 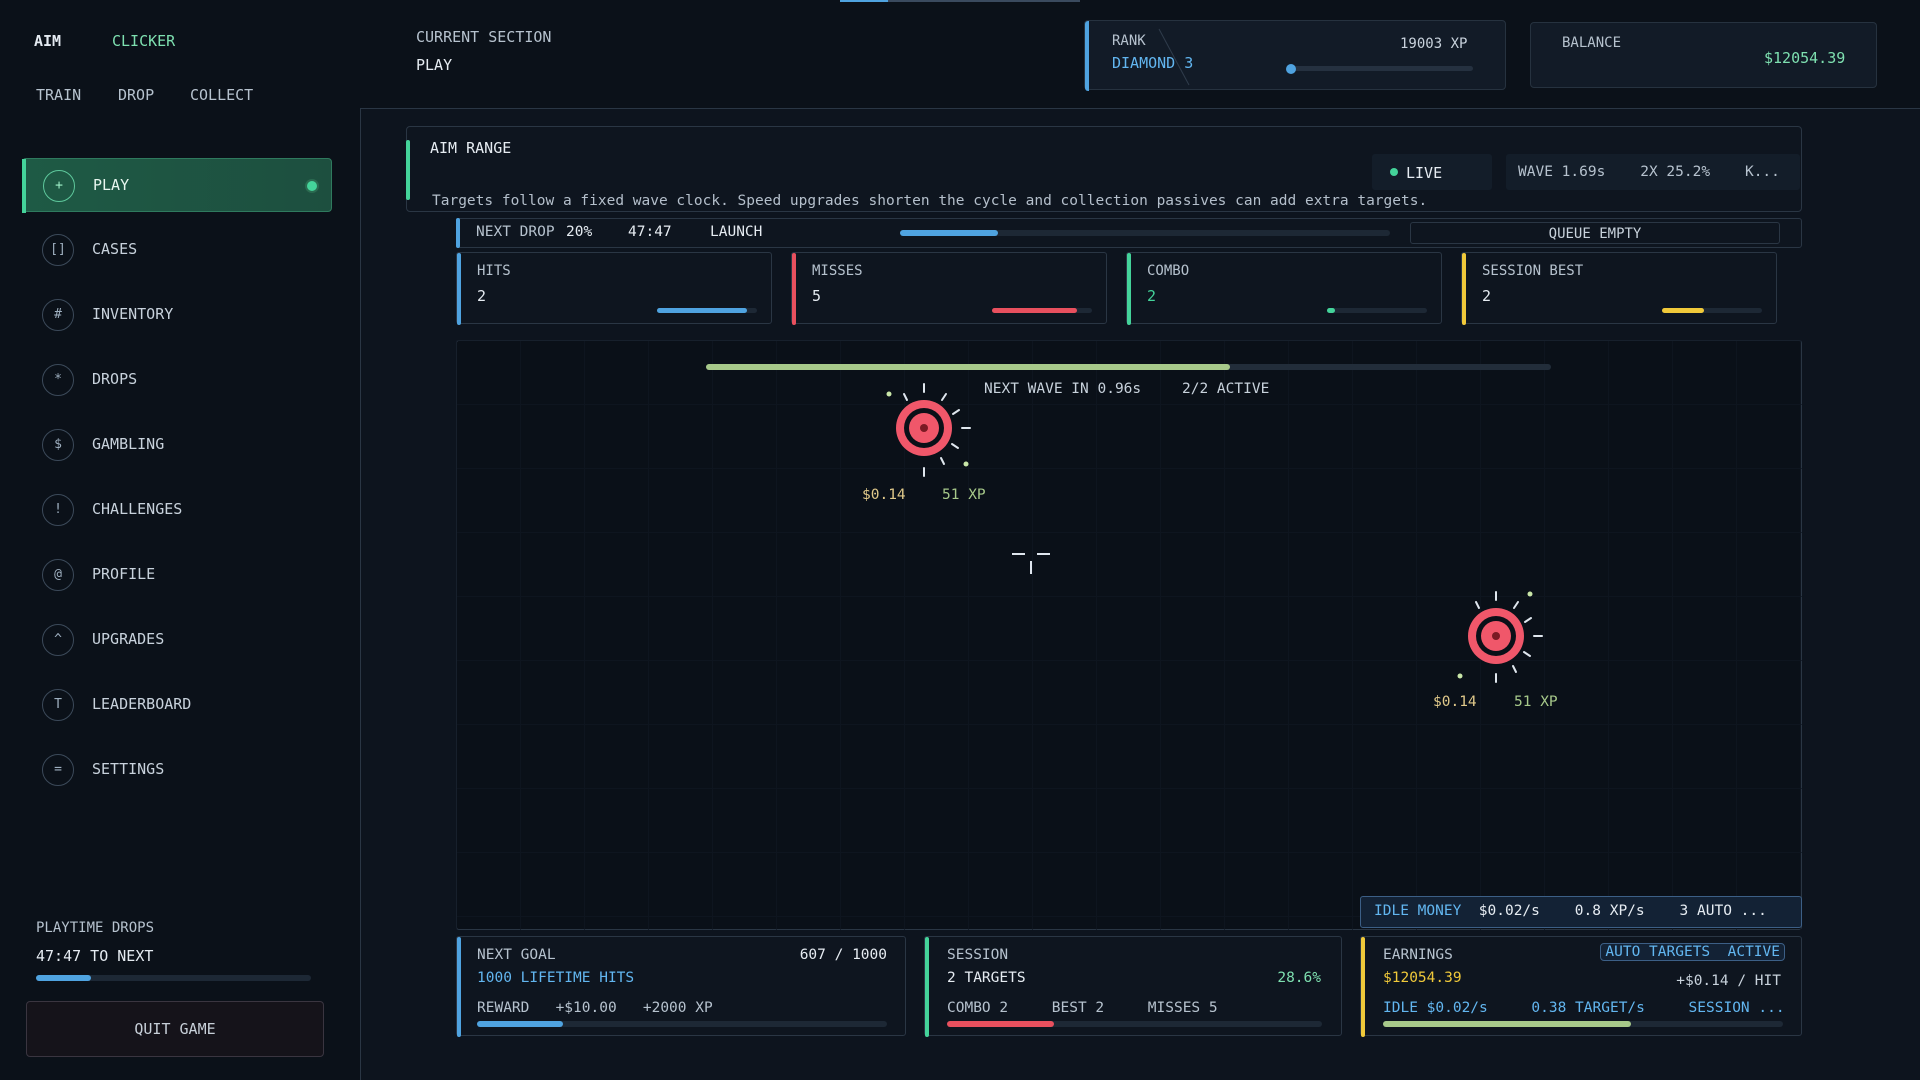 What do you see at coordinates (1692, 952) in the screenshot?
I see `auto-targets-badge: AUTO TARGETS ACTIVE` at bounding box center [1692, 952].